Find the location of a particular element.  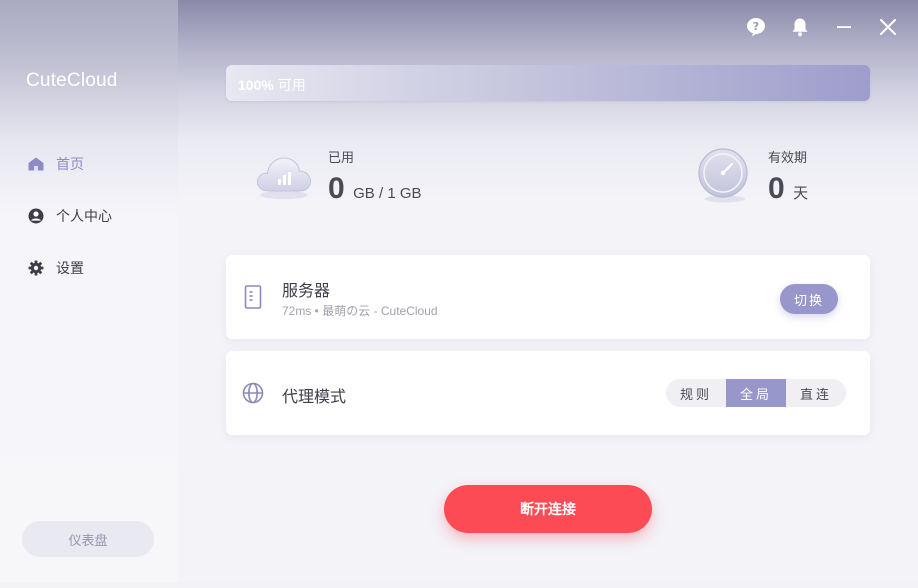

minimize-icon is located at coordinates (844, 27).